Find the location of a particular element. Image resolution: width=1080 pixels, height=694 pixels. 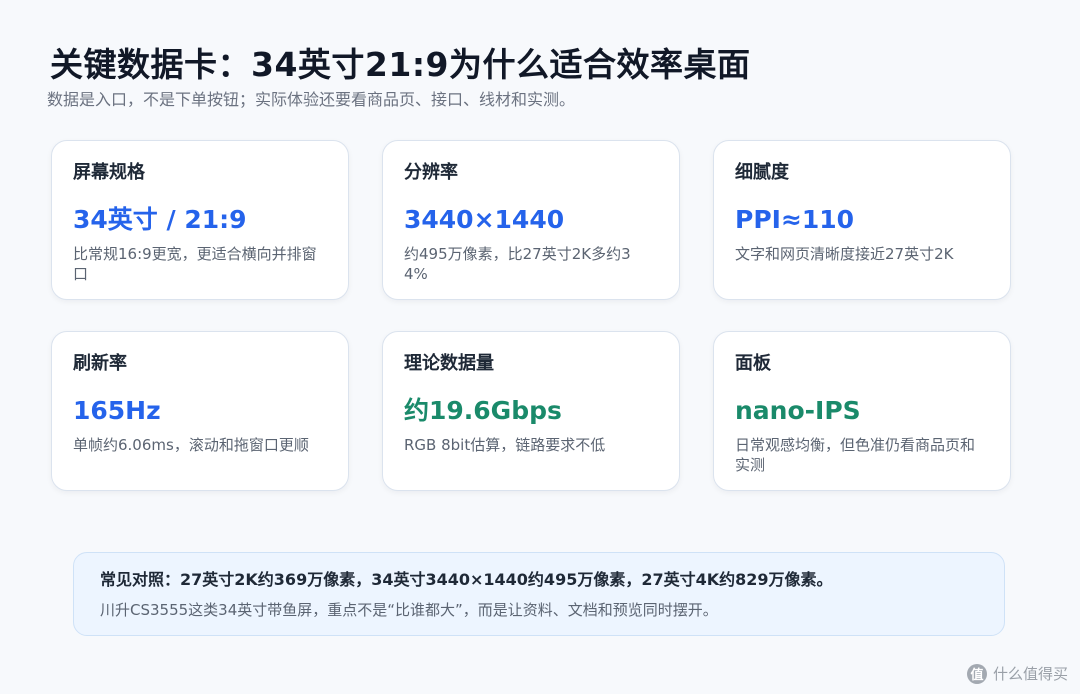

card-description: RGB 8bit估算，链路要求不低 is located at coordinates (505, 445).